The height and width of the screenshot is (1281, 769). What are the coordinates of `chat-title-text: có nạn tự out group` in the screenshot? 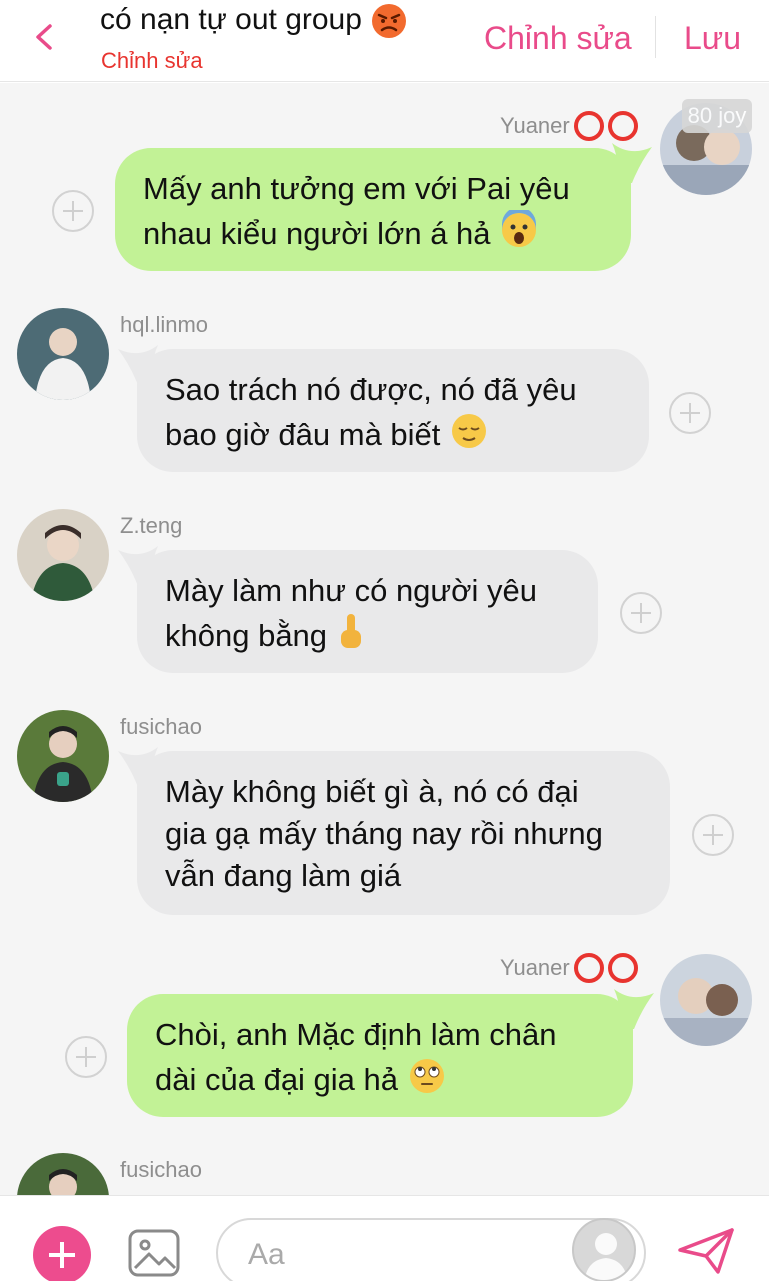 It's located at (231, 19).